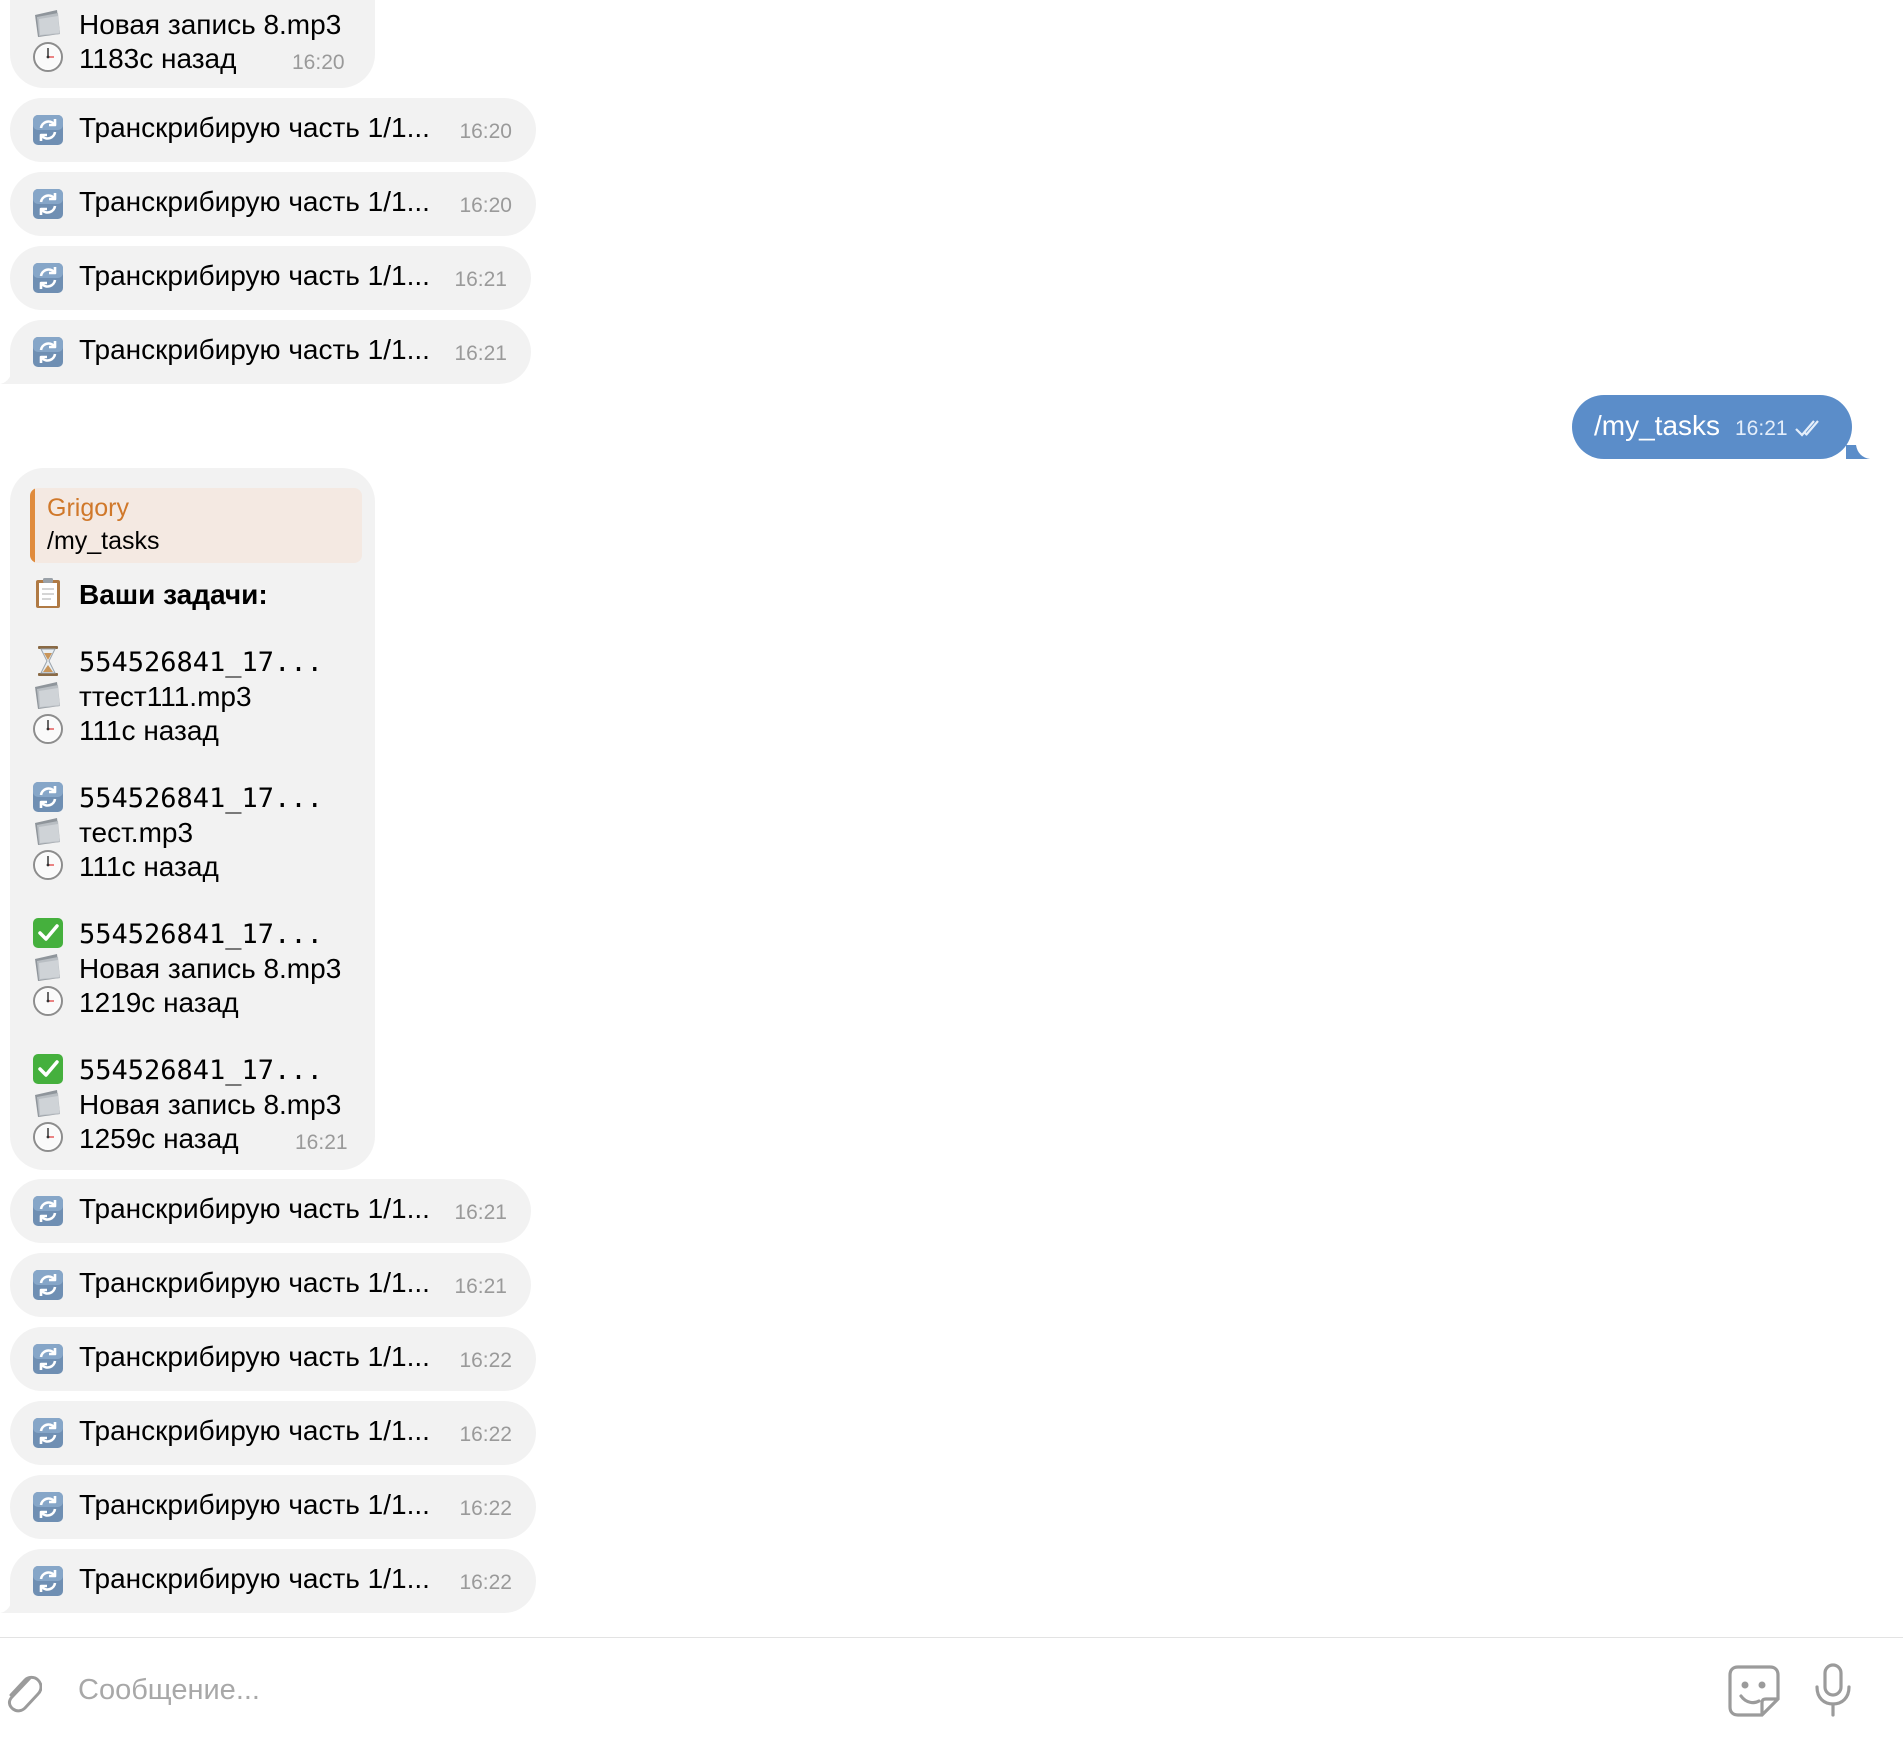 The image size is (1903, 1739). Describe the element at coordinates (1807, 428) in the screenshot. I see `double-check-icon` at that location.